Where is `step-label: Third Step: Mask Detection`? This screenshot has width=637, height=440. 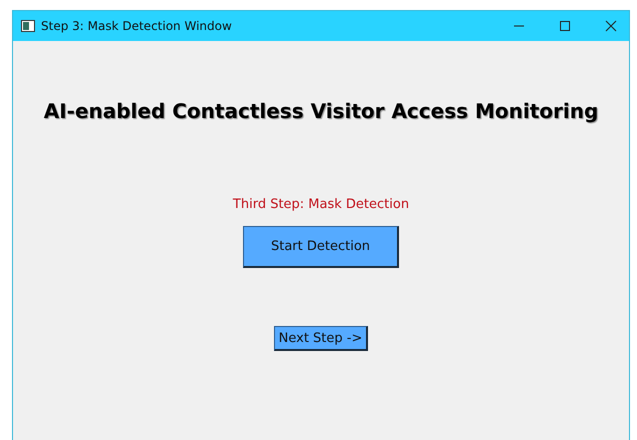
step-label: Third Step: Mask Detection is located at coordinates (321, 204).